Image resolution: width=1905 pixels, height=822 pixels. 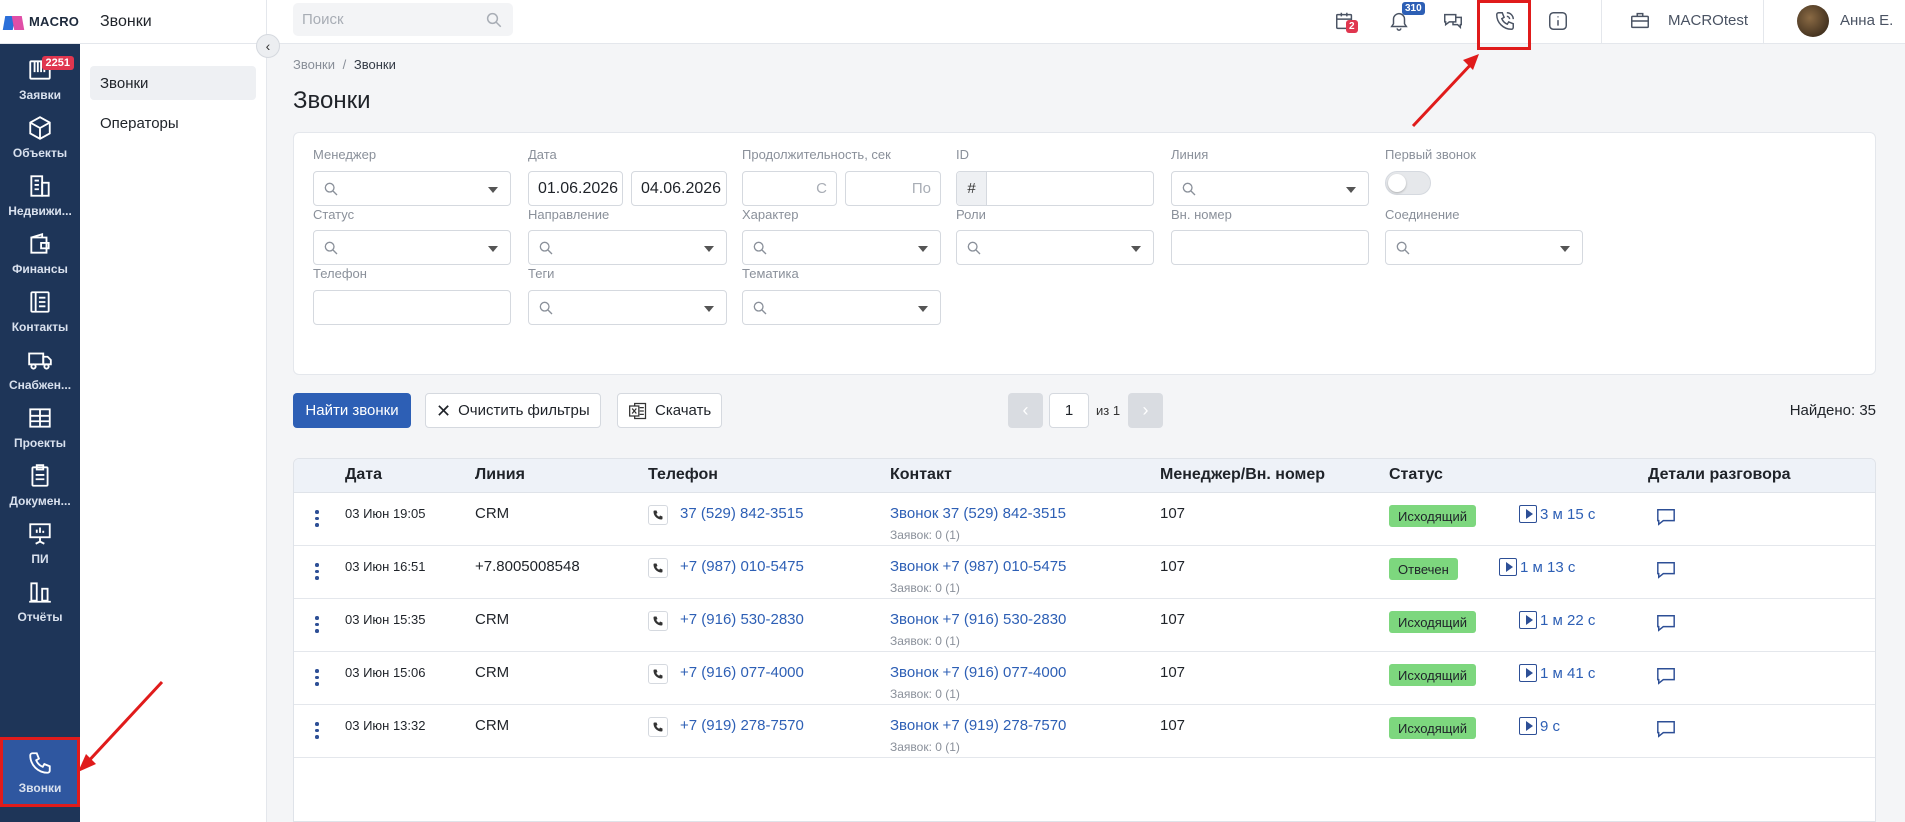 I want to click on cell-contact: Звонок +7 (919) 278-7570, so click(x=978, y=725).